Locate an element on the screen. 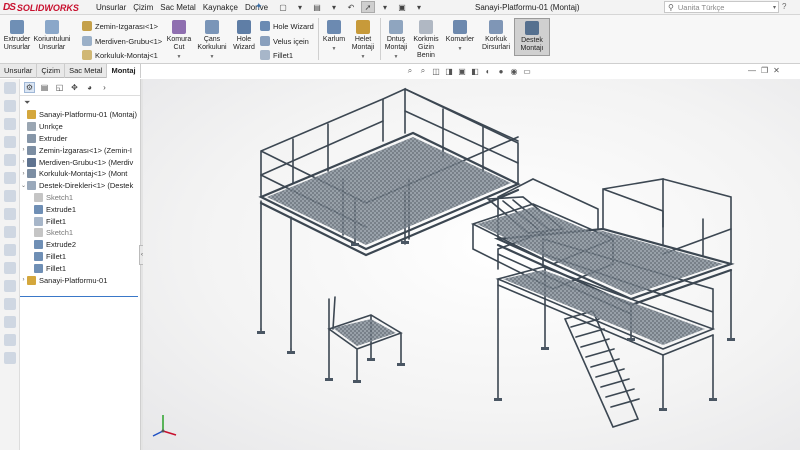  save-icon: ▤ is located at coordinates (317, 7).